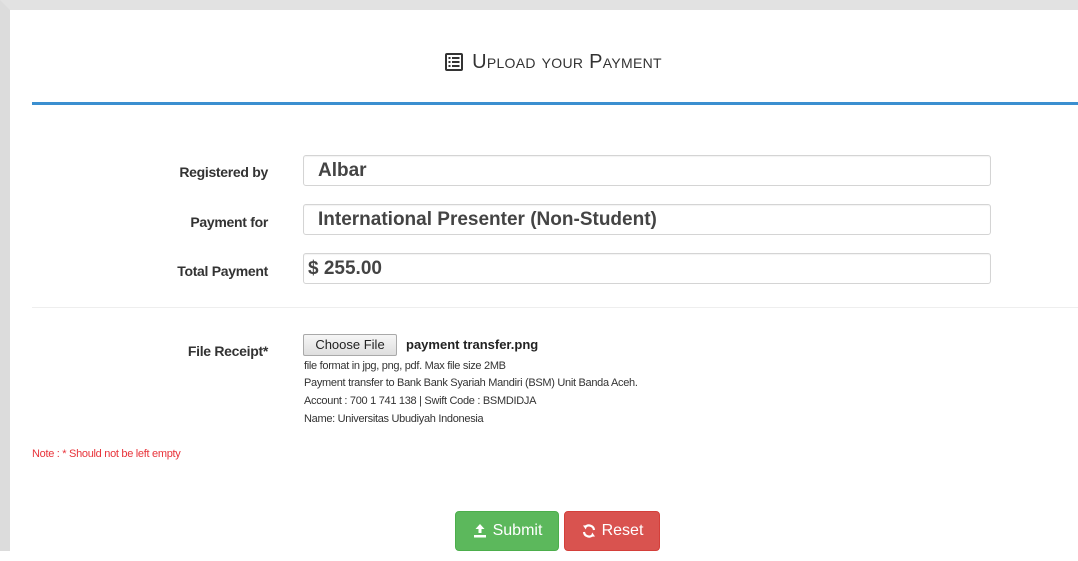 The image size is (1078, 561). I want to click on account-name-text: Name: Universitas Ubudiyah Indonesia, so click(394, 419).